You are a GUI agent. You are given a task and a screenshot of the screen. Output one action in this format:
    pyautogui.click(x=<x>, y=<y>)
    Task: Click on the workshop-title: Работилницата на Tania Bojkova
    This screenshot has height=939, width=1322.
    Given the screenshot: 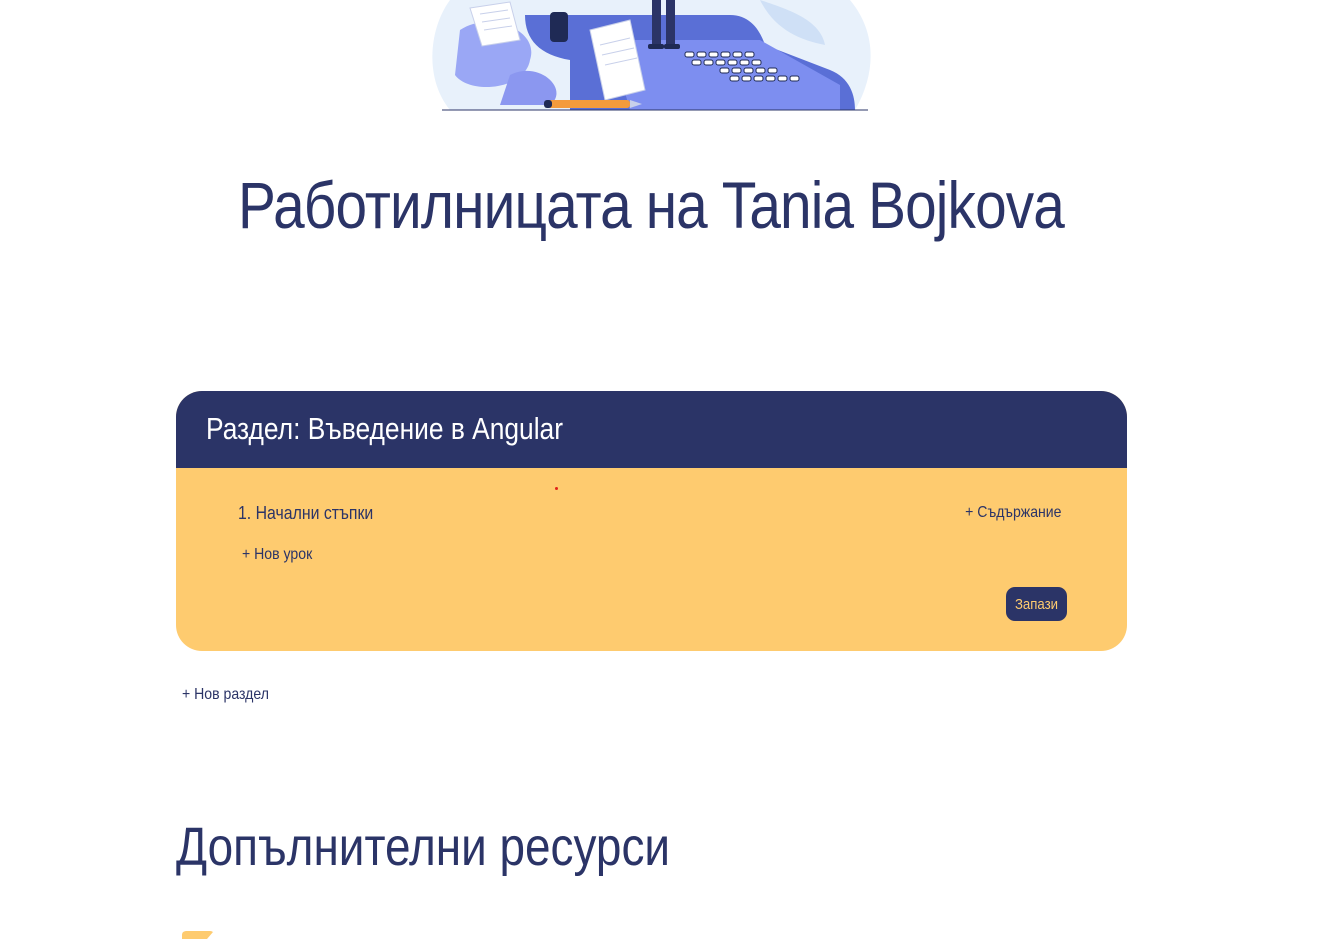 What is the action you would take?
    pyautogui.click(x=651, y=205)
    